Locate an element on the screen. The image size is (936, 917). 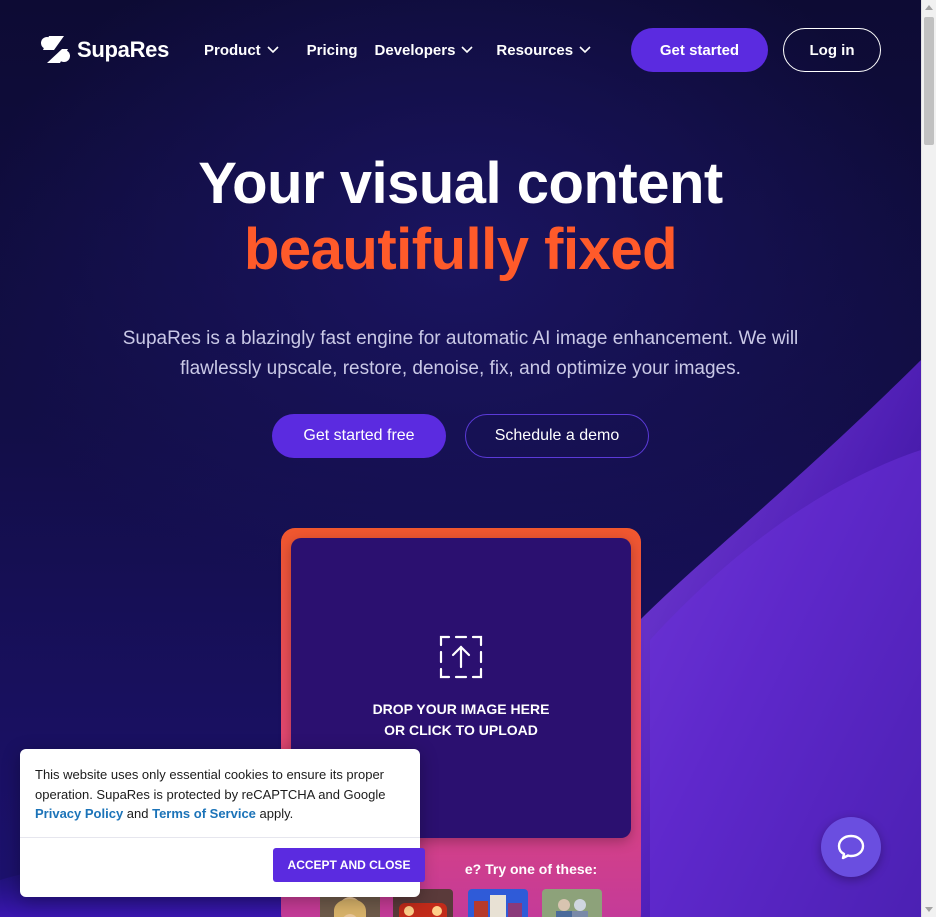
hero-title-line2: beautifully fixed is located at coordinates (460, 249).